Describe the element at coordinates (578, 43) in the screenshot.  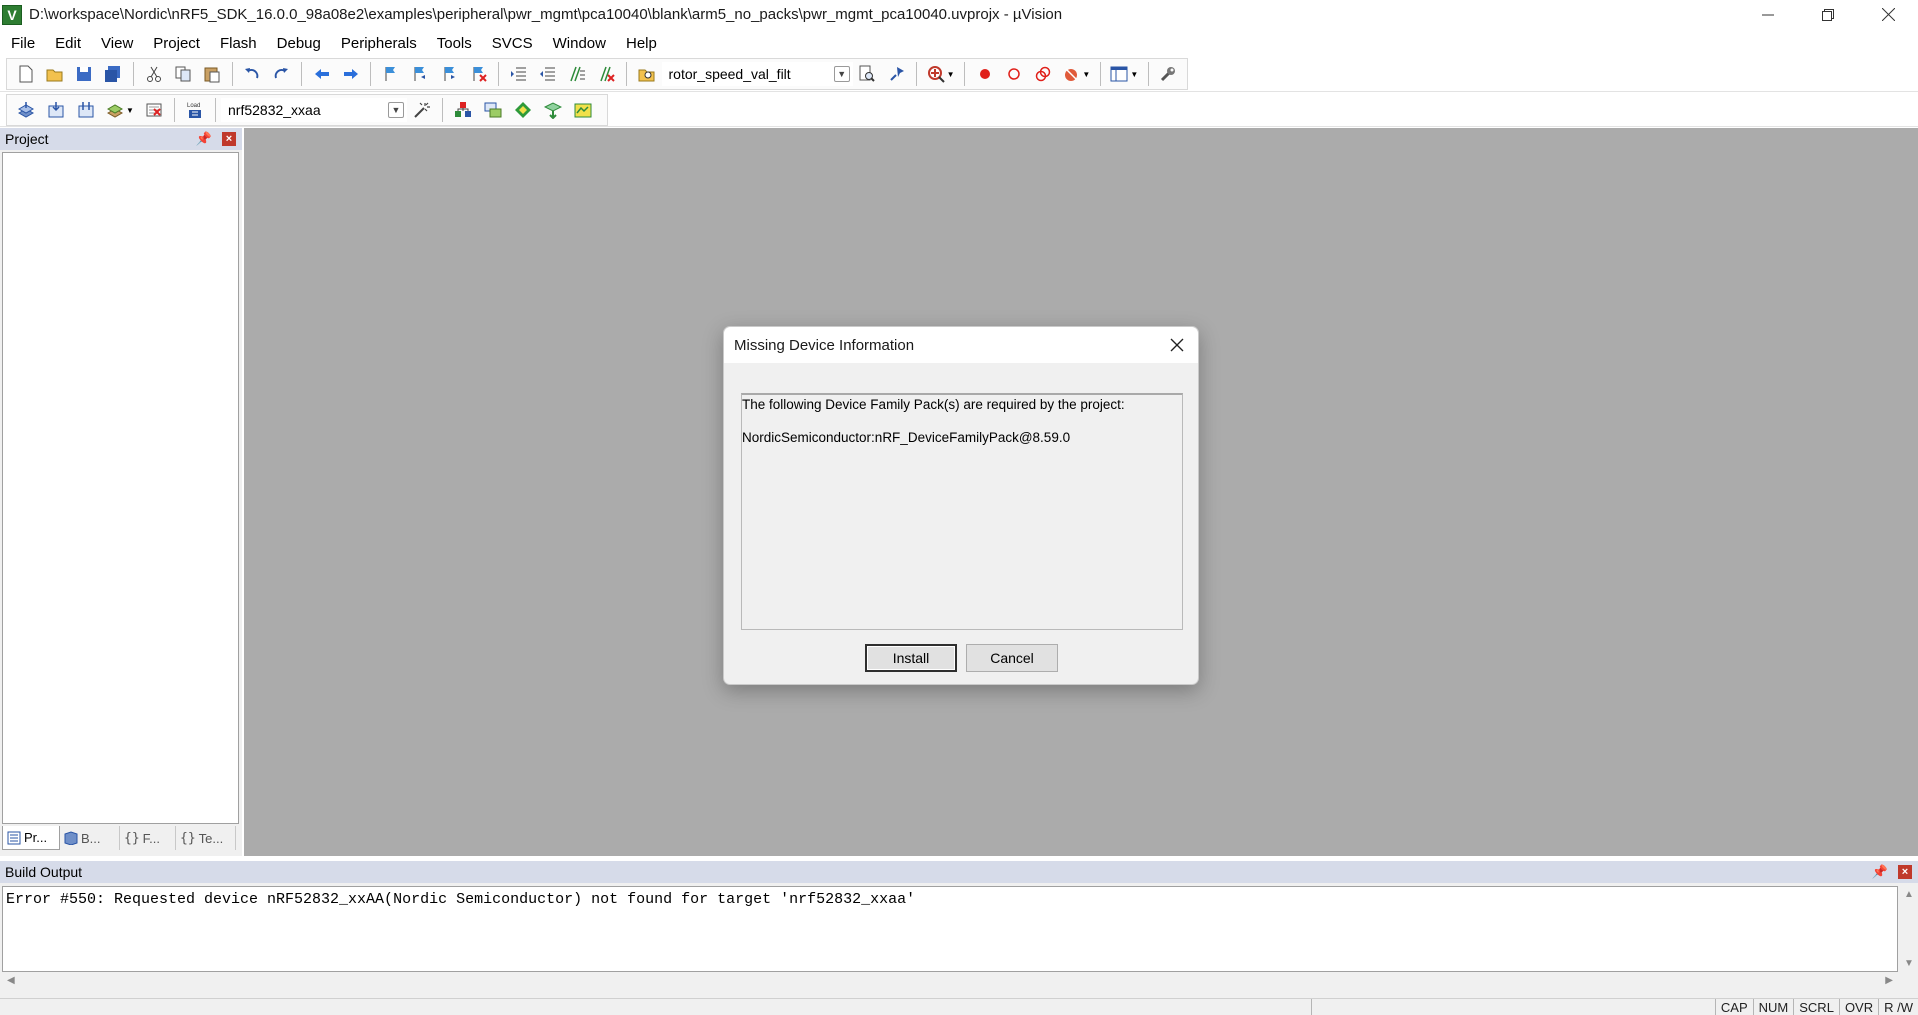
I see `menu-window: Window` at that location.